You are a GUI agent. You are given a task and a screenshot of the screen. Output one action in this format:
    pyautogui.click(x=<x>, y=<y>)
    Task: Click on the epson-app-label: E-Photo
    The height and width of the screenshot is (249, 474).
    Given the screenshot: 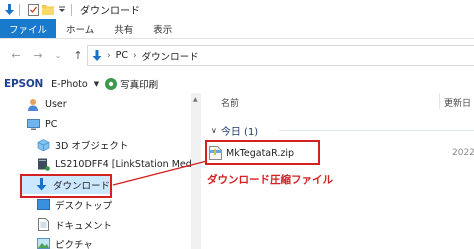 What is the action you would take?
    pyautogui.click(x=69, y=84)
    